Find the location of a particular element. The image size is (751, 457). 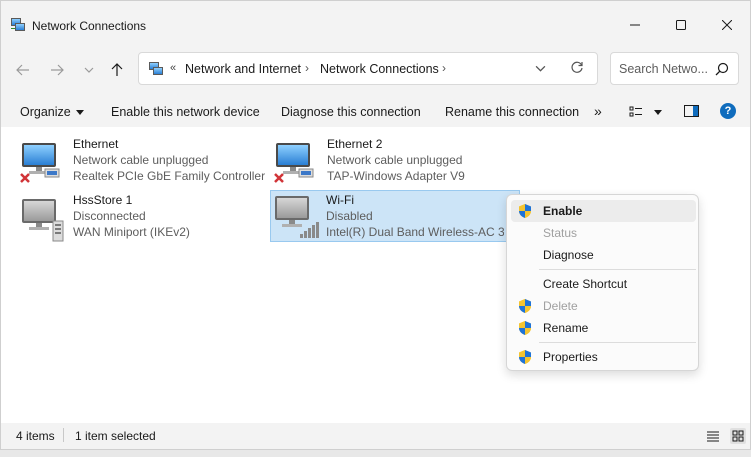

forward-button is located at coordinates (57, 70).